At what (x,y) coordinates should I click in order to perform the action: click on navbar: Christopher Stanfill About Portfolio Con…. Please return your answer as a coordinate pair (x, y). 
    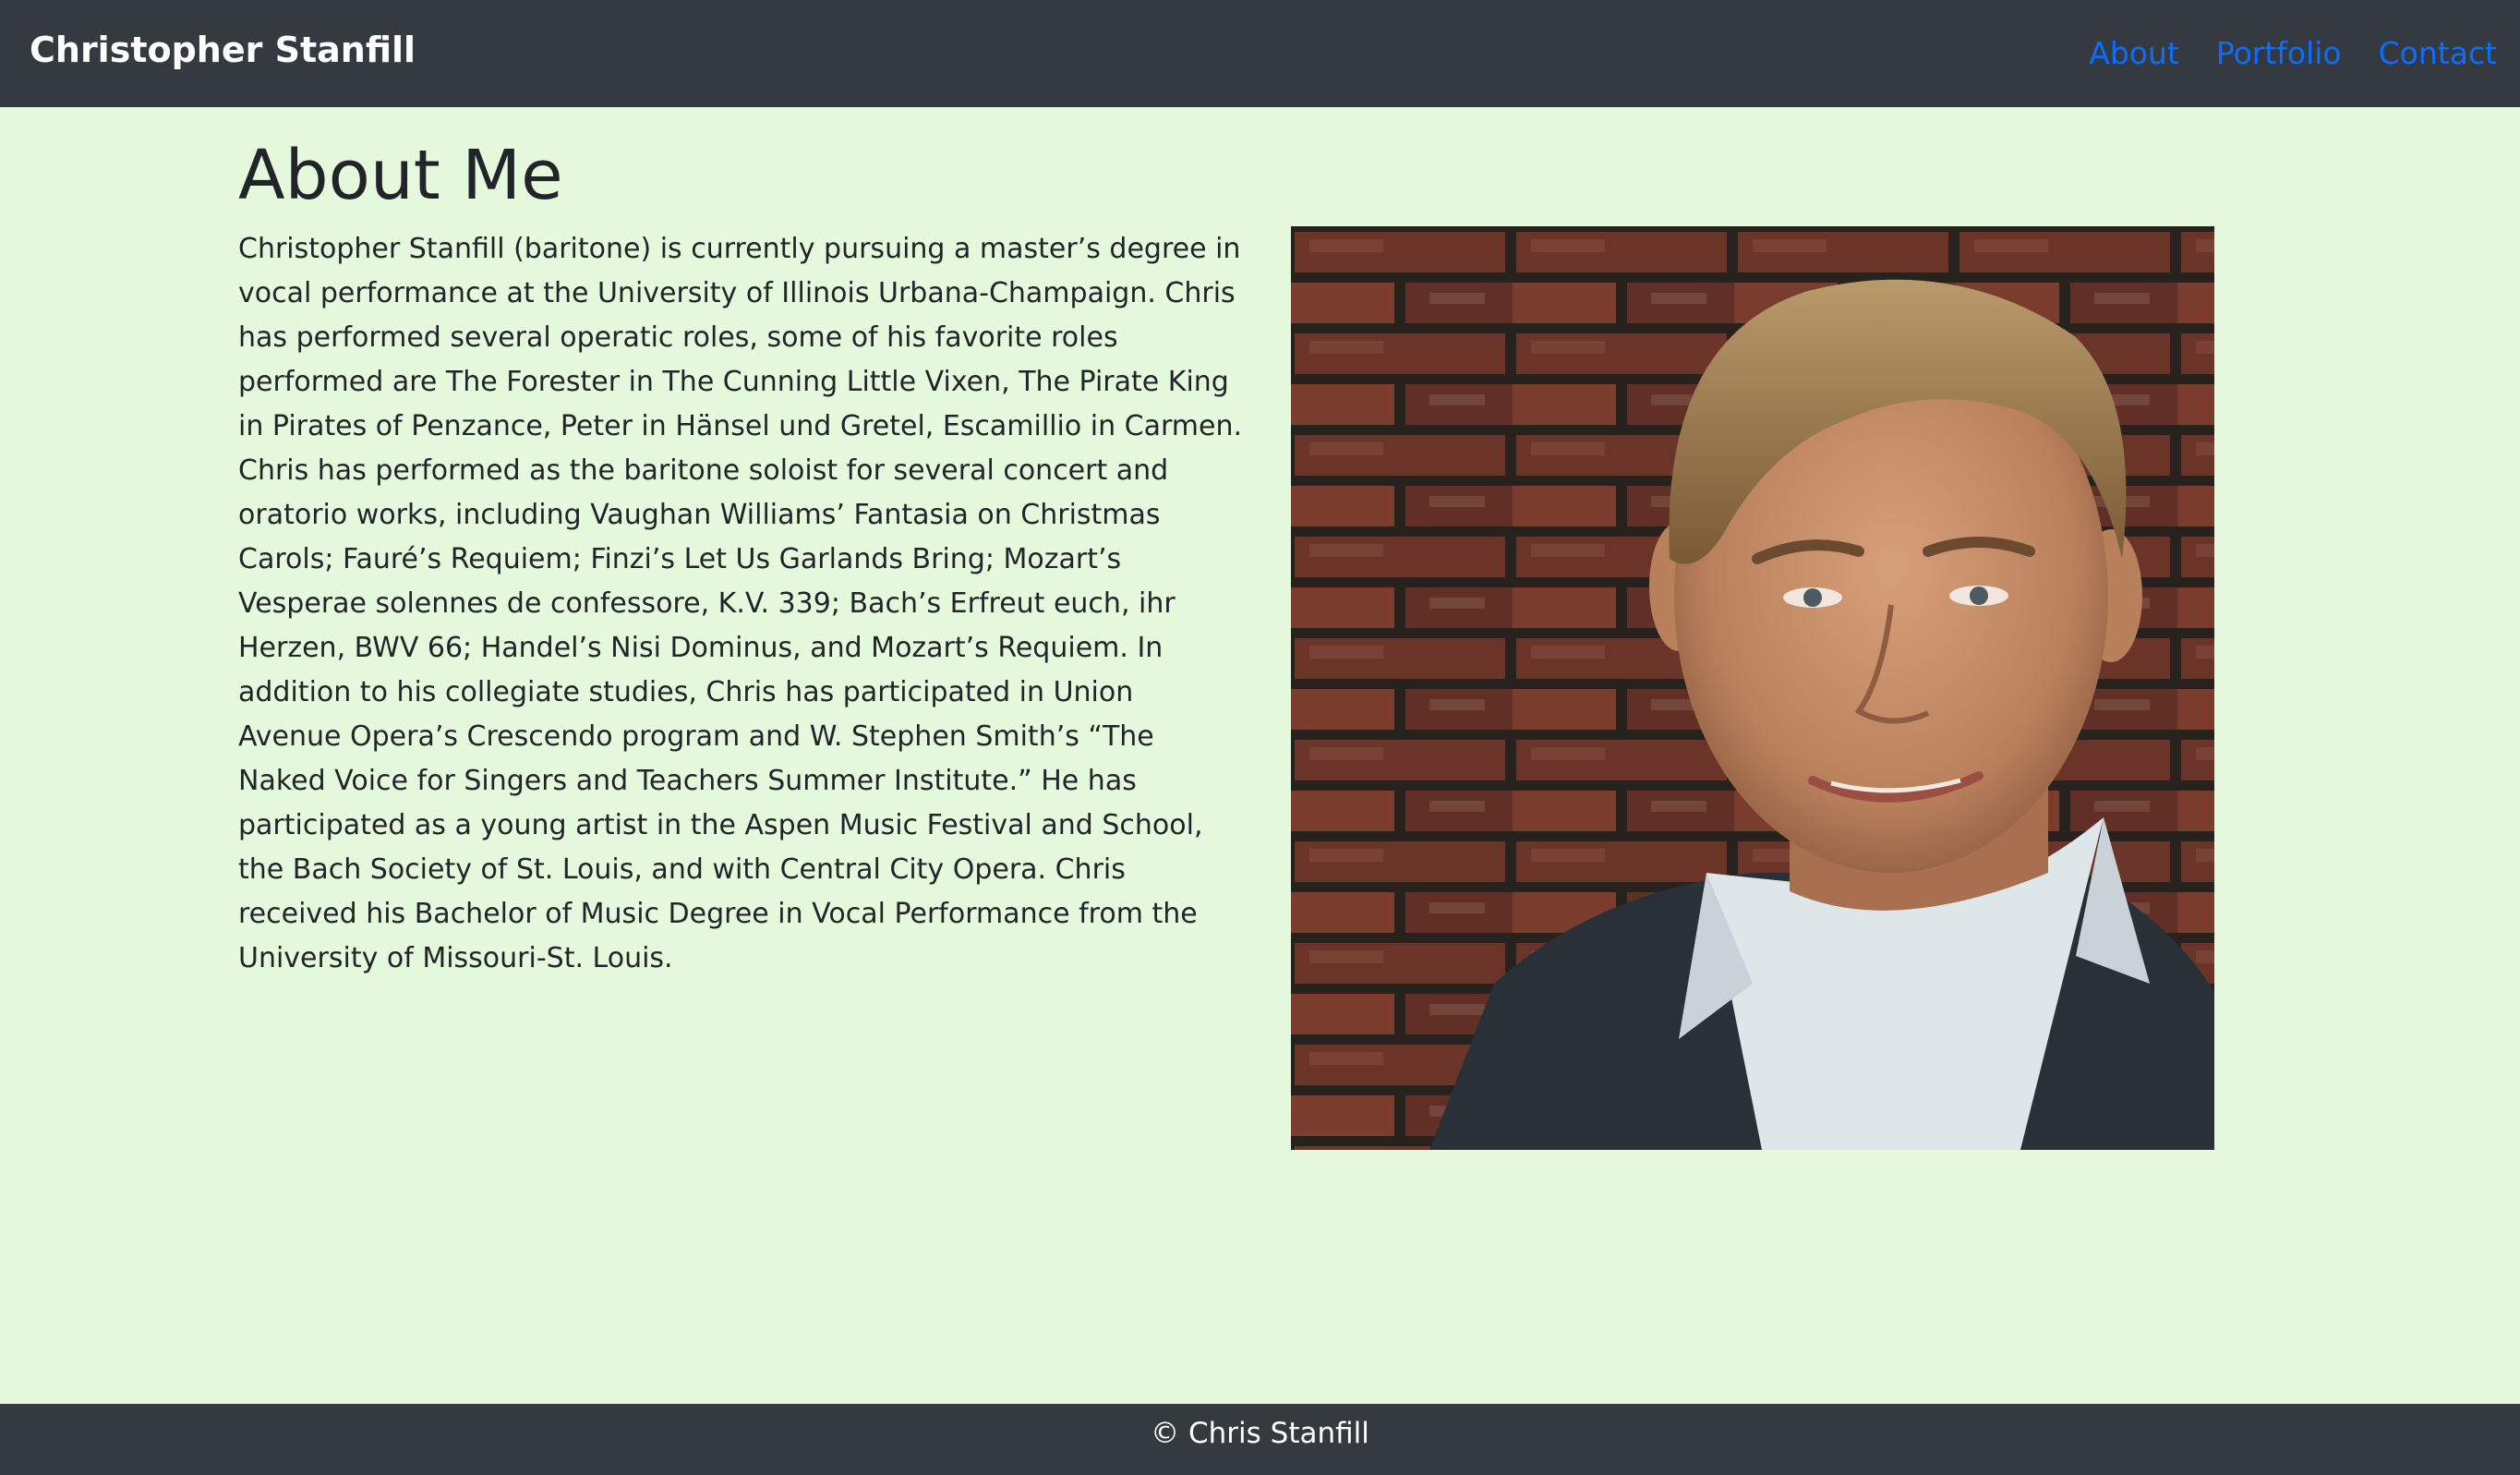
    Looking at the image, I should click on (1260, 53).